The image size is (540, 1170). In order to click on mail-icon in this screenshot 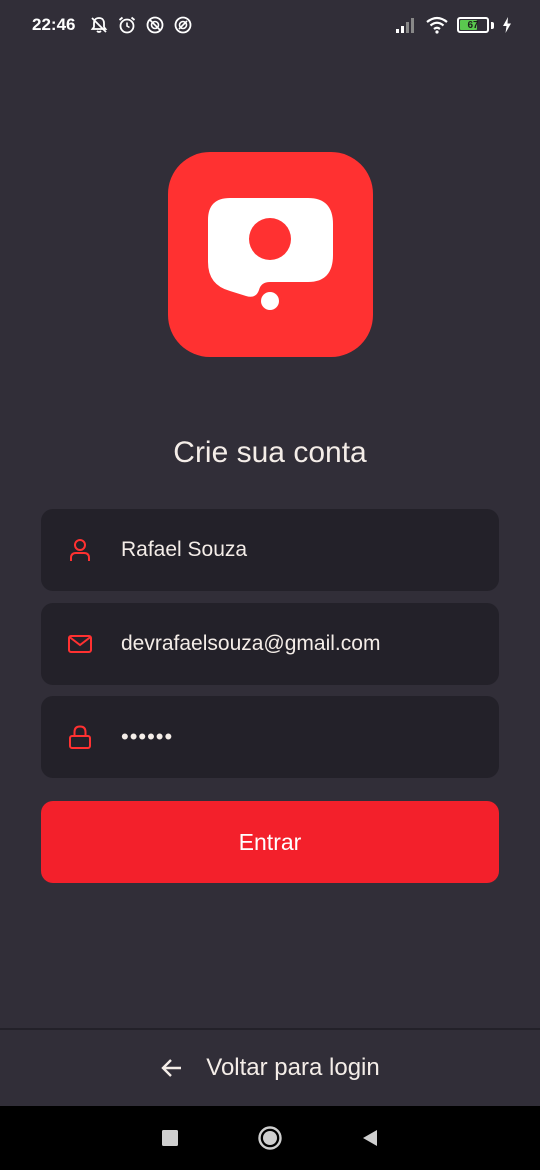, I will do `click(80, 644)`.